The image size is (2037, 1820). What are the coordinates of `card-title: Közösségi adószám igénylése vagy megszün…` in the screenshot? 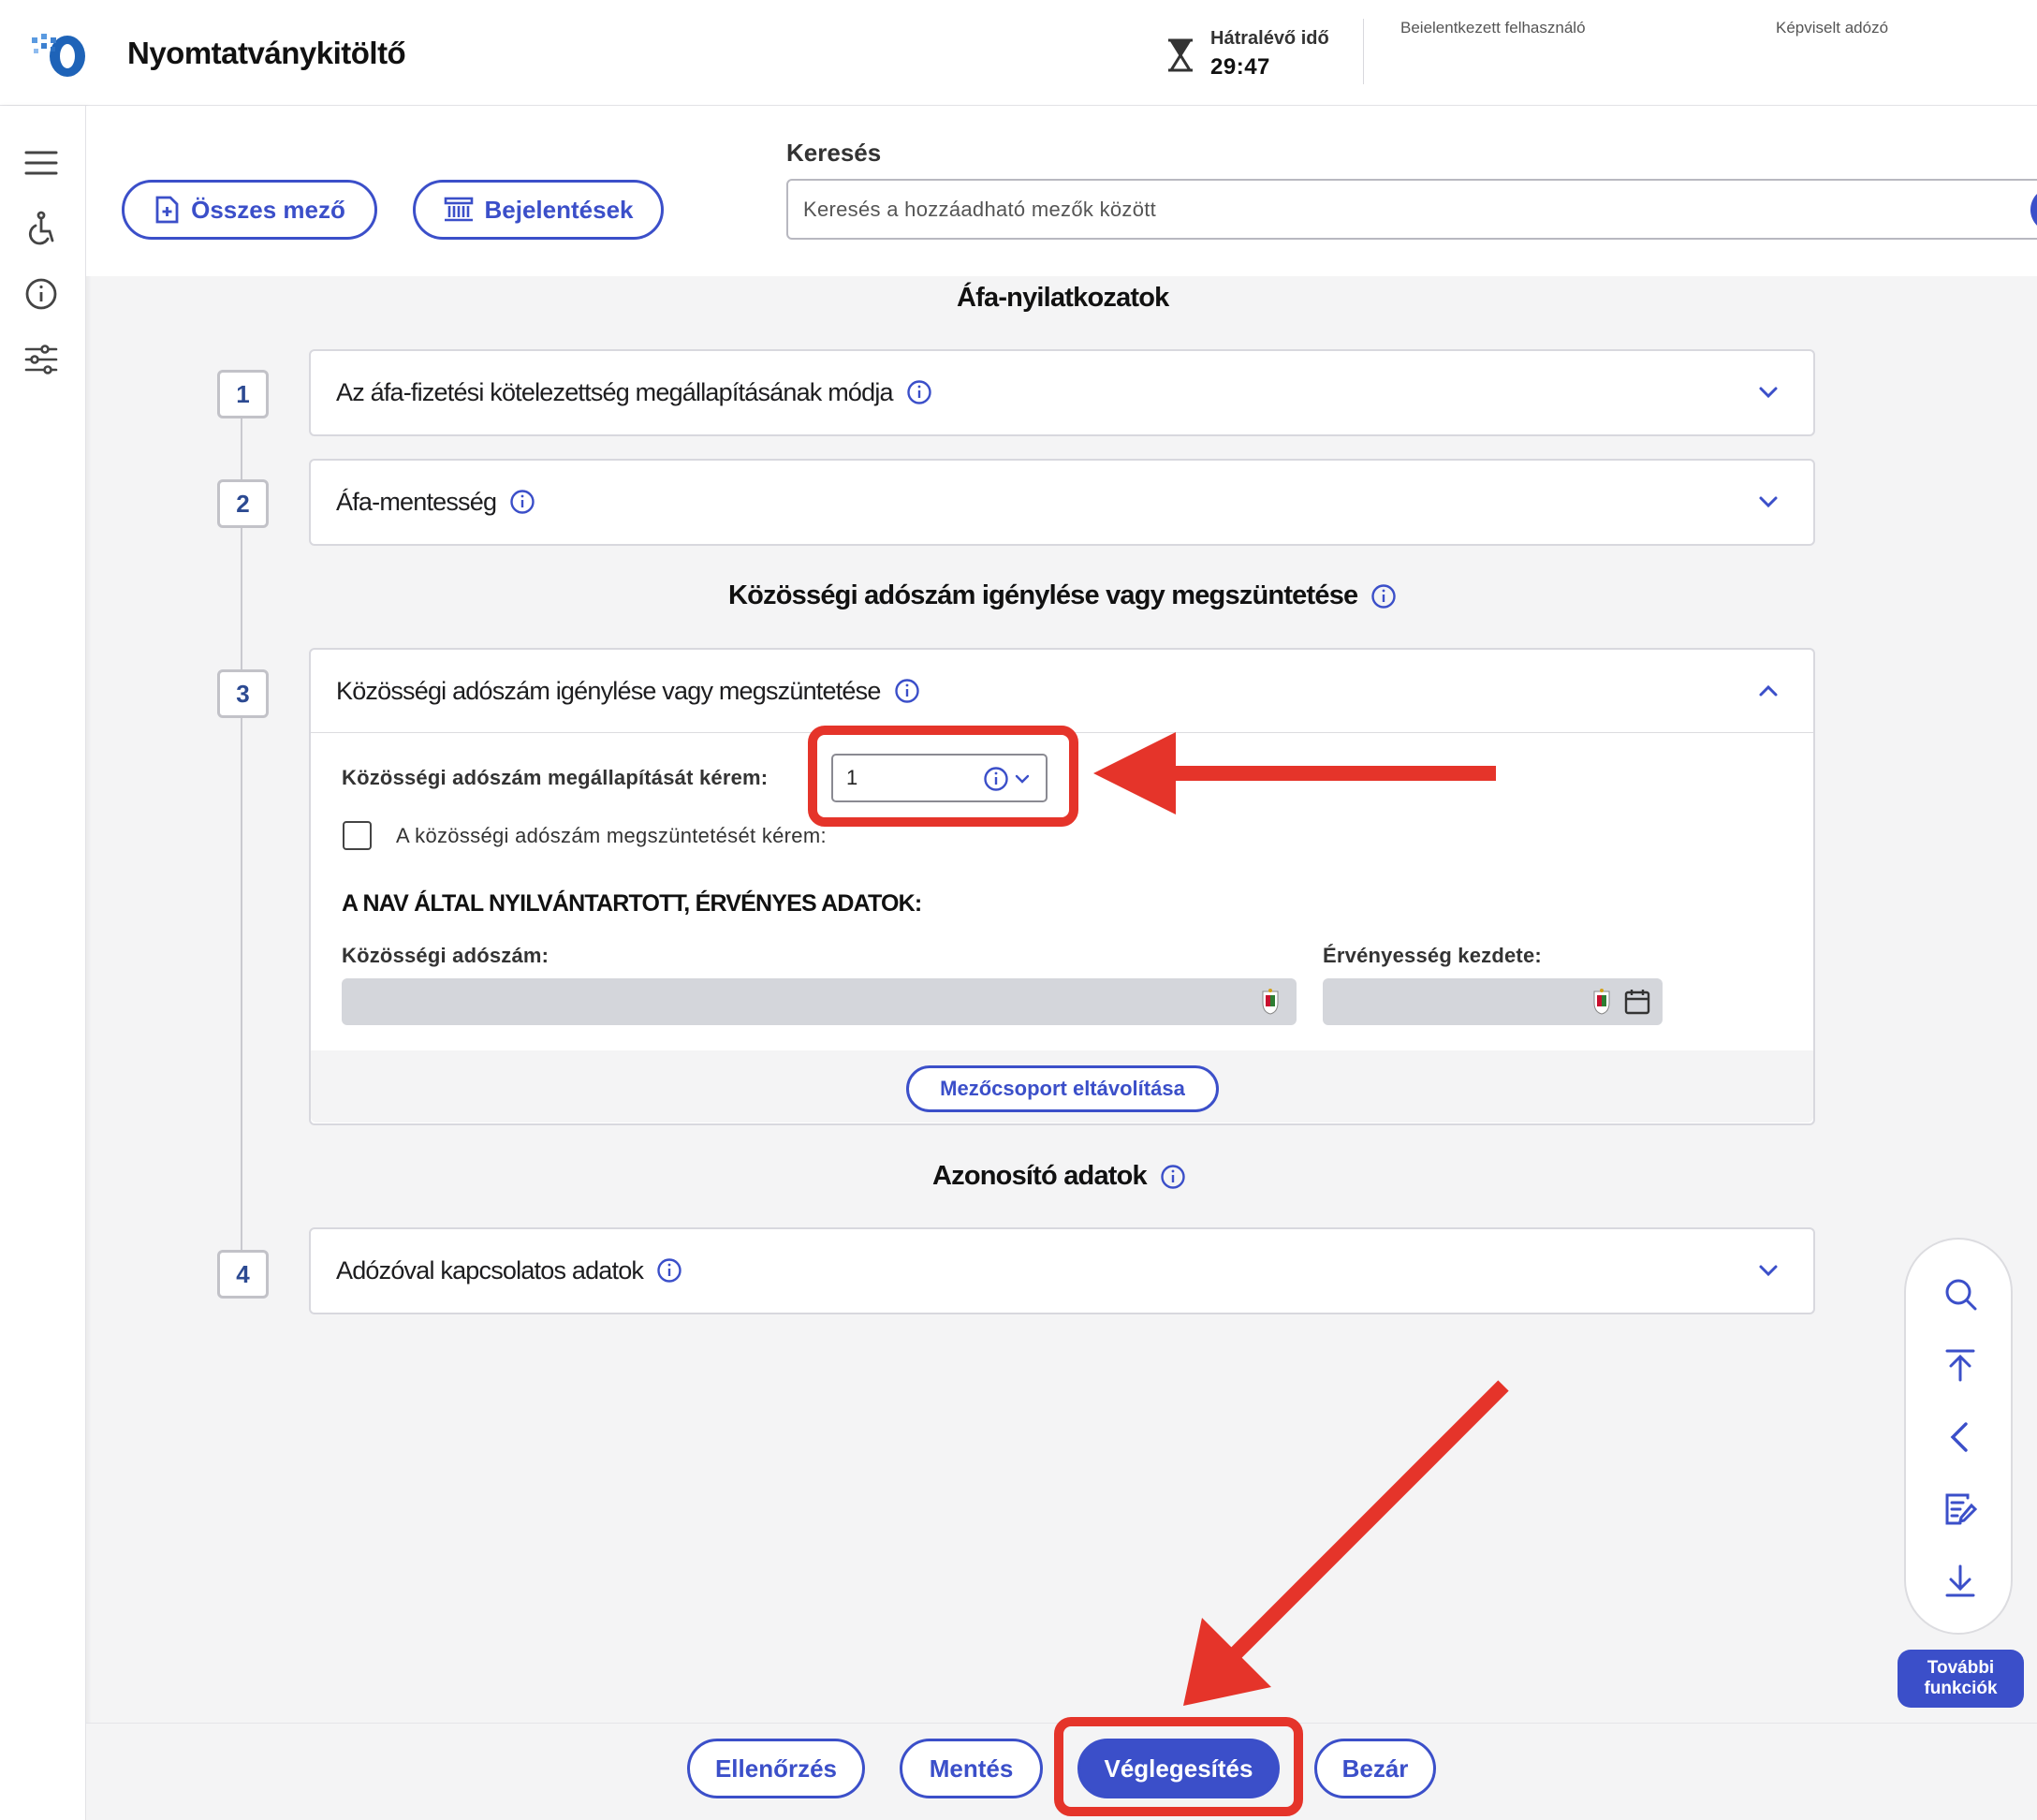 It's located at (608, 690).